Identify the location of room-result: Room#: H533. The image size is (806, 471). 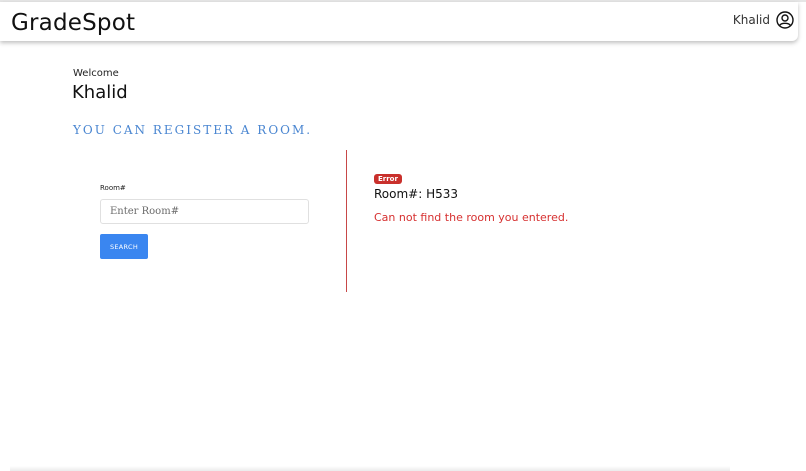
(416, 194).